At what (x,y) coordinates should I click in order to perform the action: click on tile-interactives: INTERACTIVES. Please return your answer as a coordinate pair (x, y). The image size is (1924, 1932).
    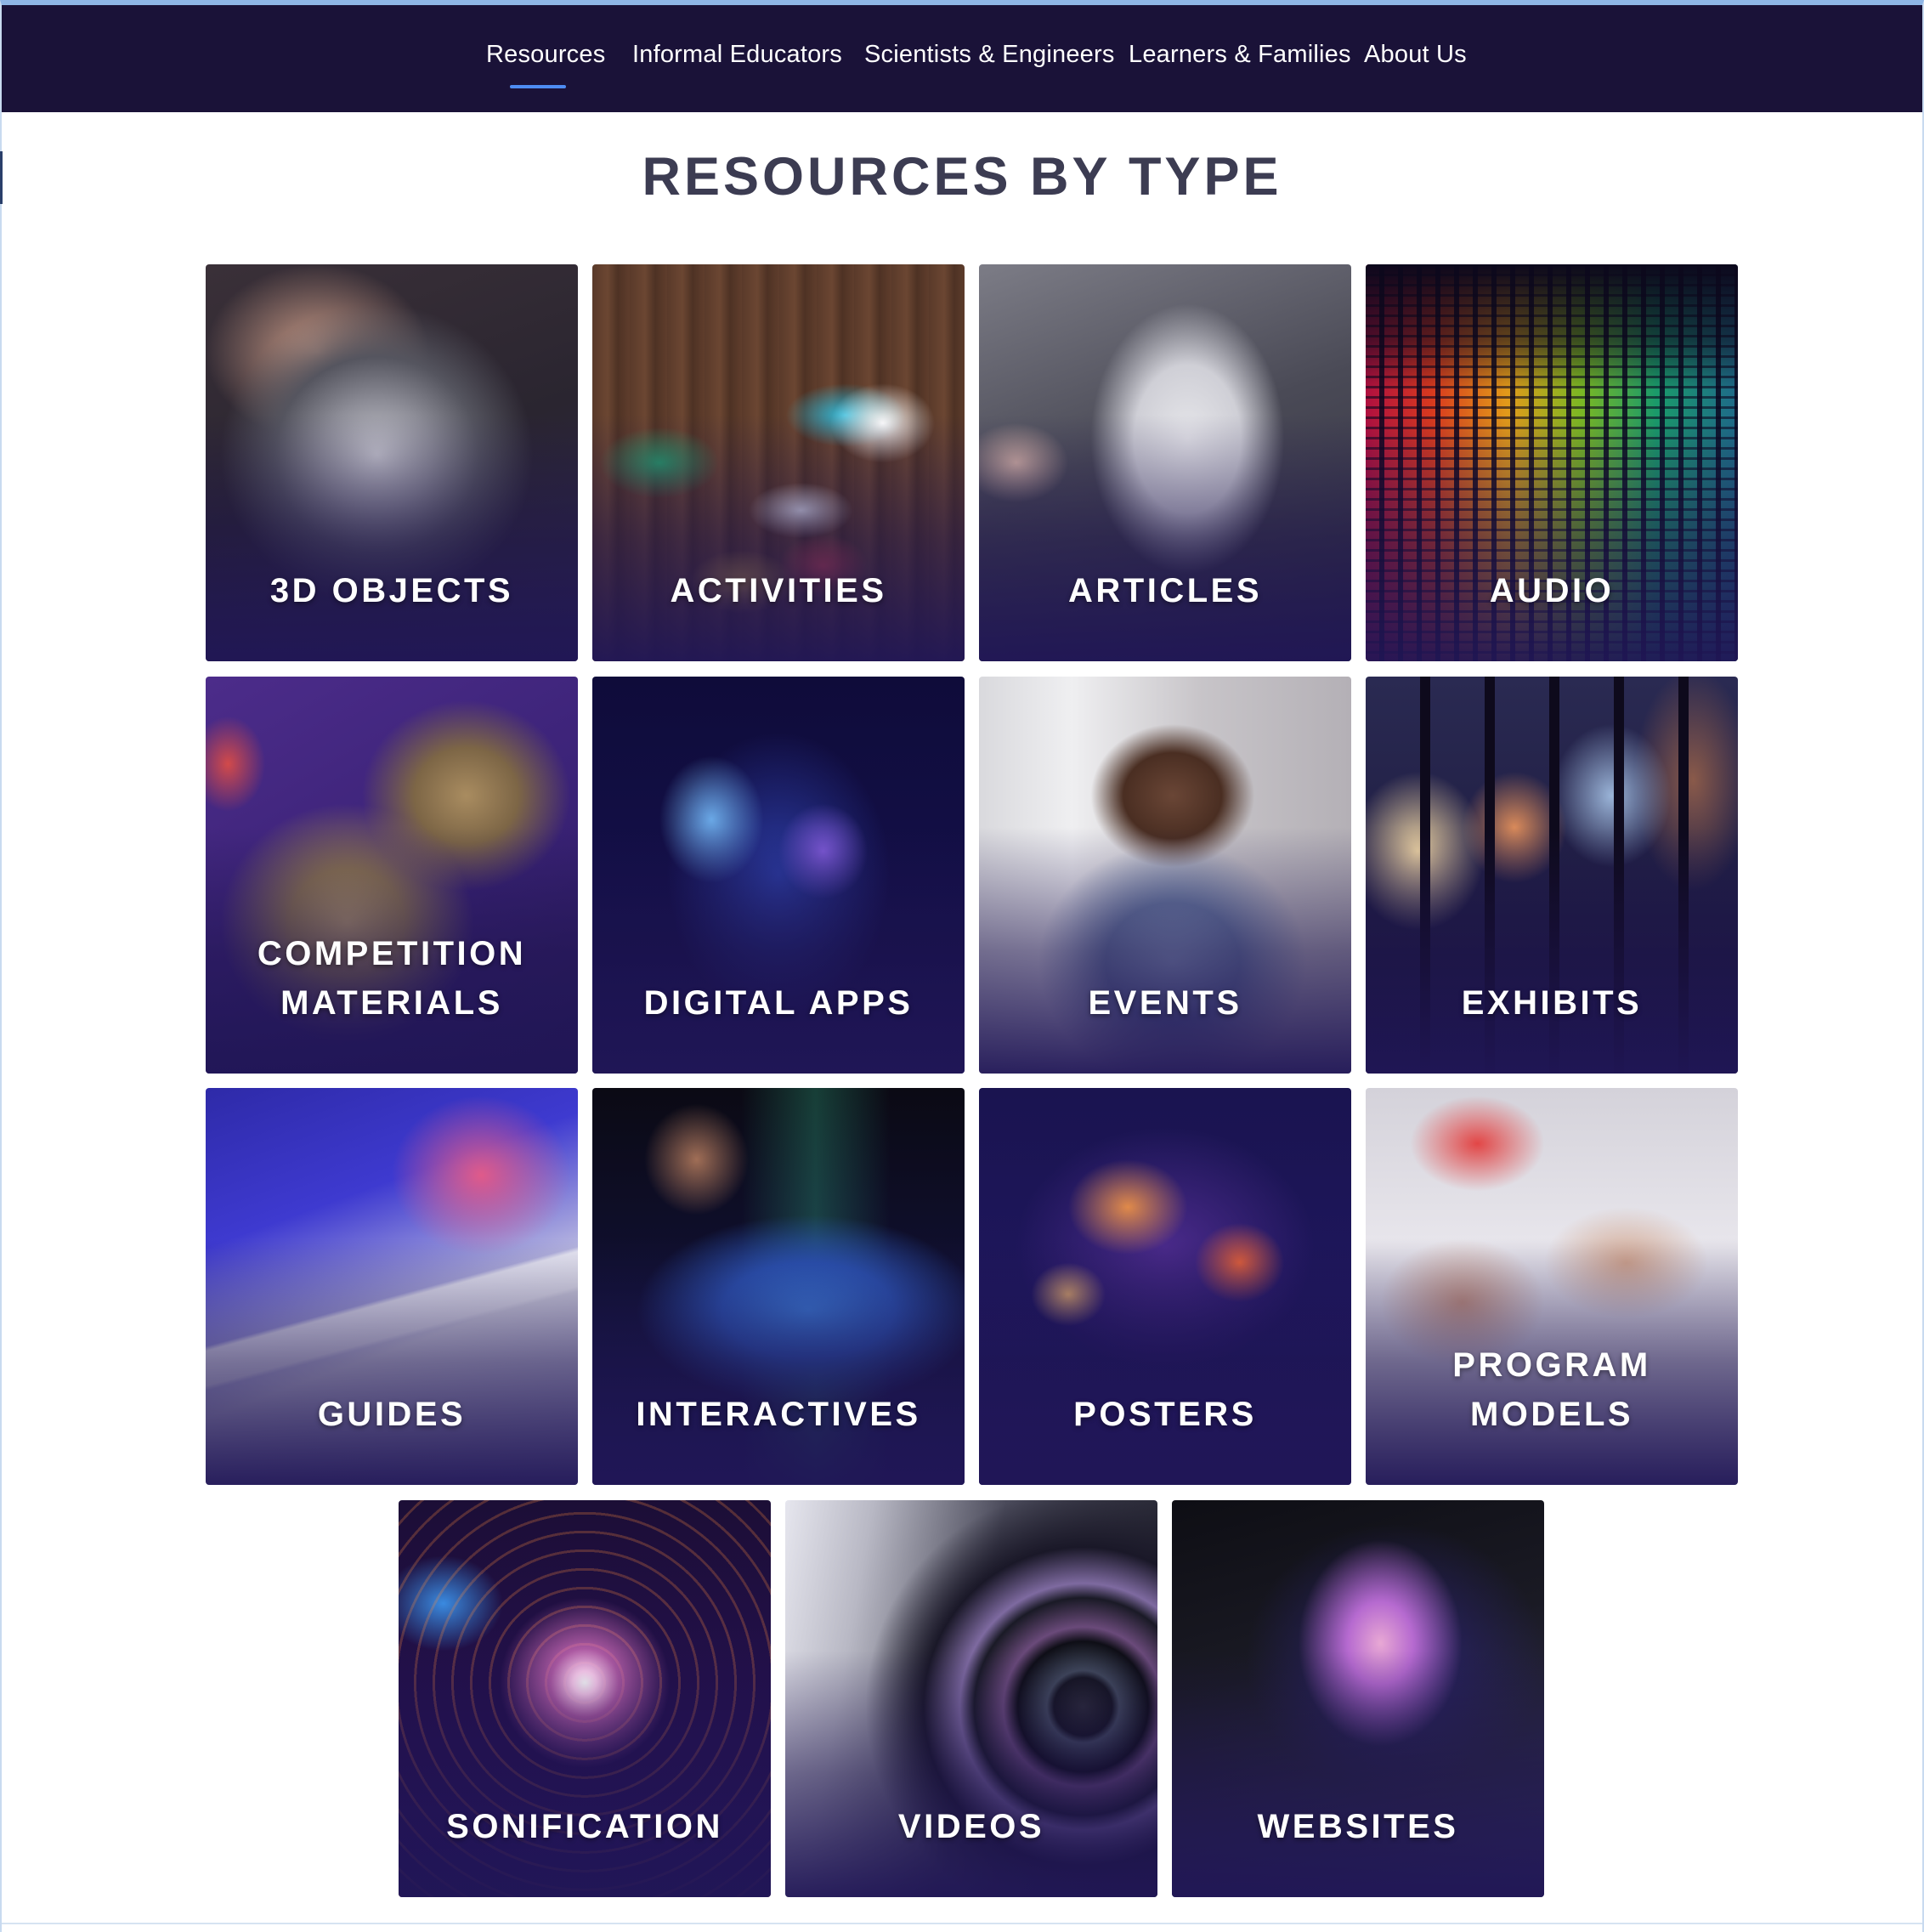
    Looking at the image, I should click on (778, 1286).